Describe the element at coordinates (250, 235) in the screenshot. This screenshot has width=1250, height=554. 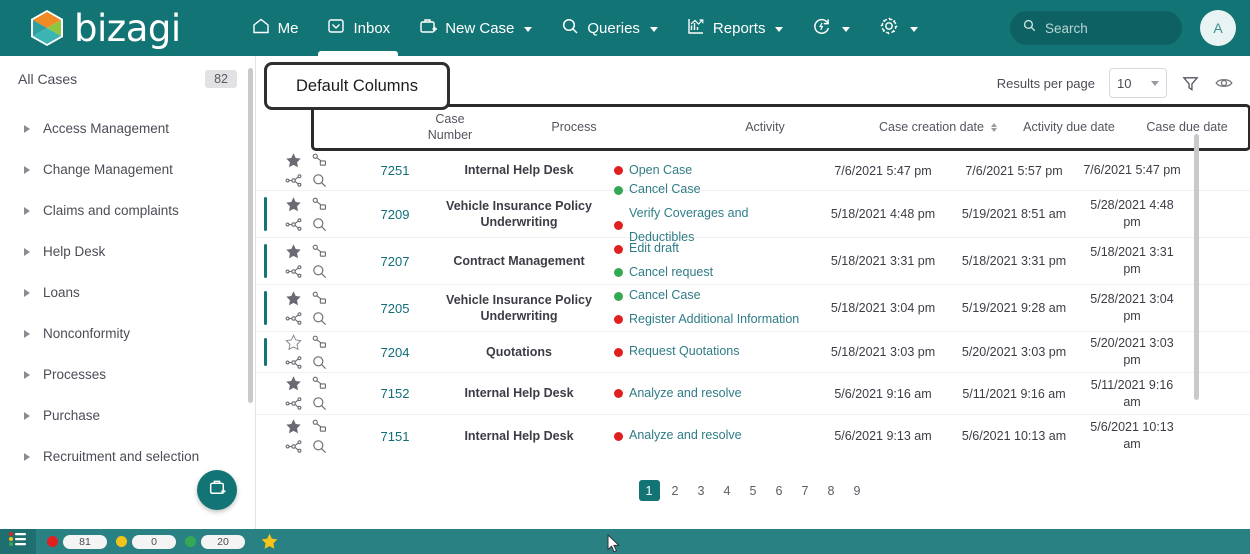
I see `sidebar-scrollbar` at that location.